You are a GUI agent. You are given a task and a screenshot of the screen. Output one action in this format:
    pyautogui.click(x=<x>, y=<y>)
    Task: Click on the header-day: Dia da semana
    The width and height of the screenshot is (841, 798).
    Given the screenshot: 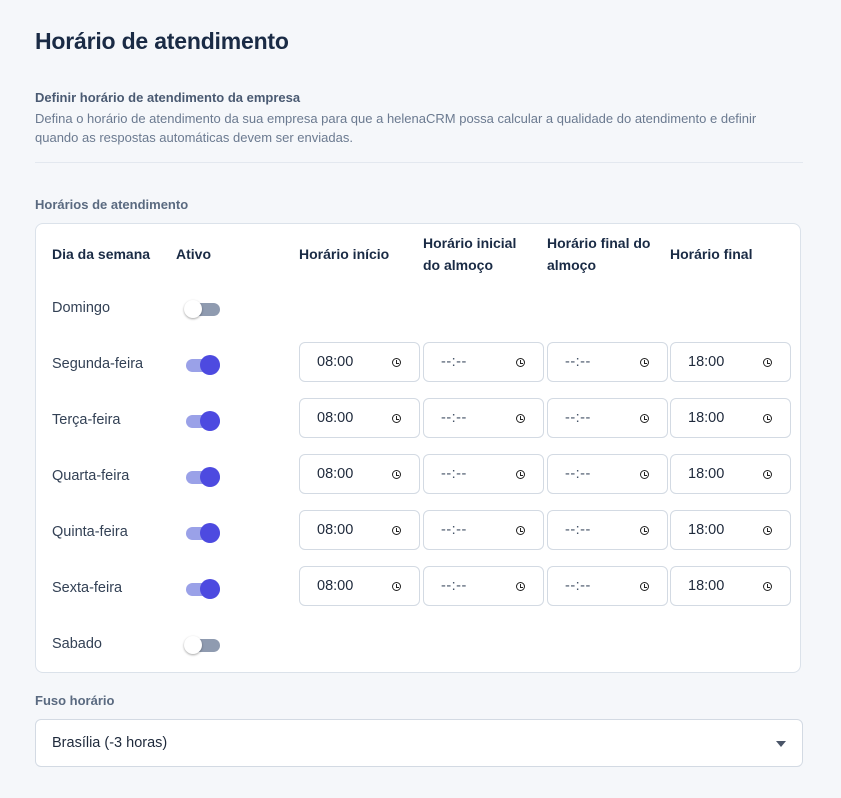 What is the action you would take?
    pyautogui.click(x=101, y=254)
    